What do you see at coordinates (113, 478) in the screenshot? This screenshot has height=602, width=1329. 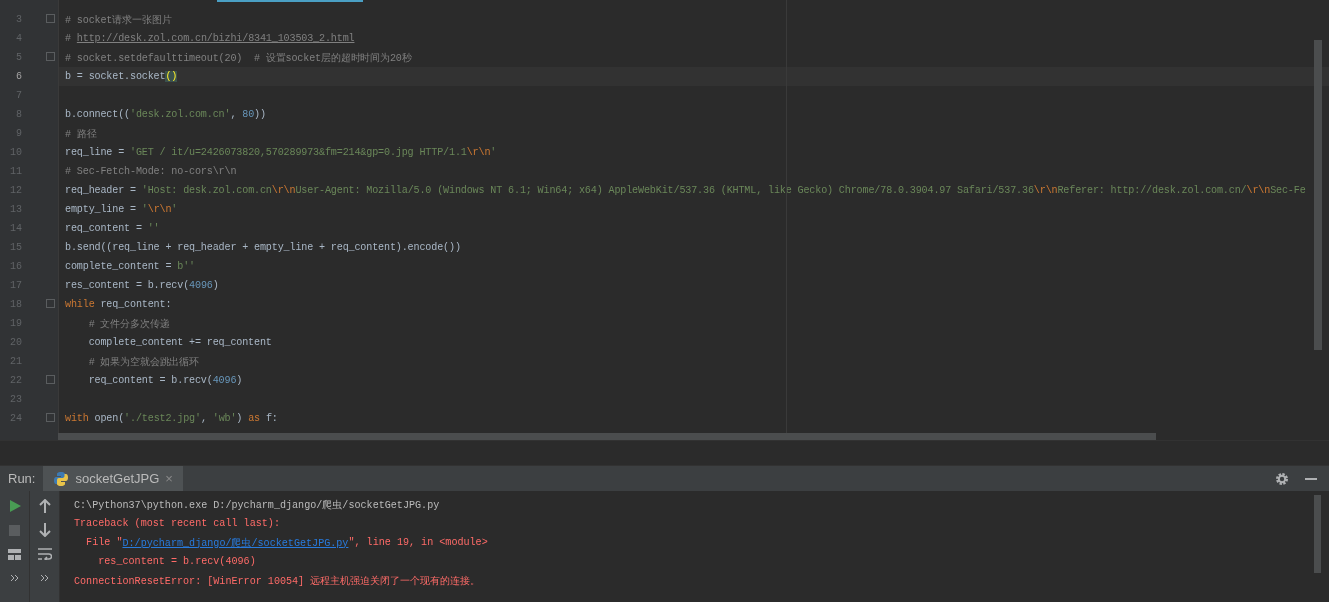 I see `run-tab: socketGetJPG ×` at bounding box center [113, 478].